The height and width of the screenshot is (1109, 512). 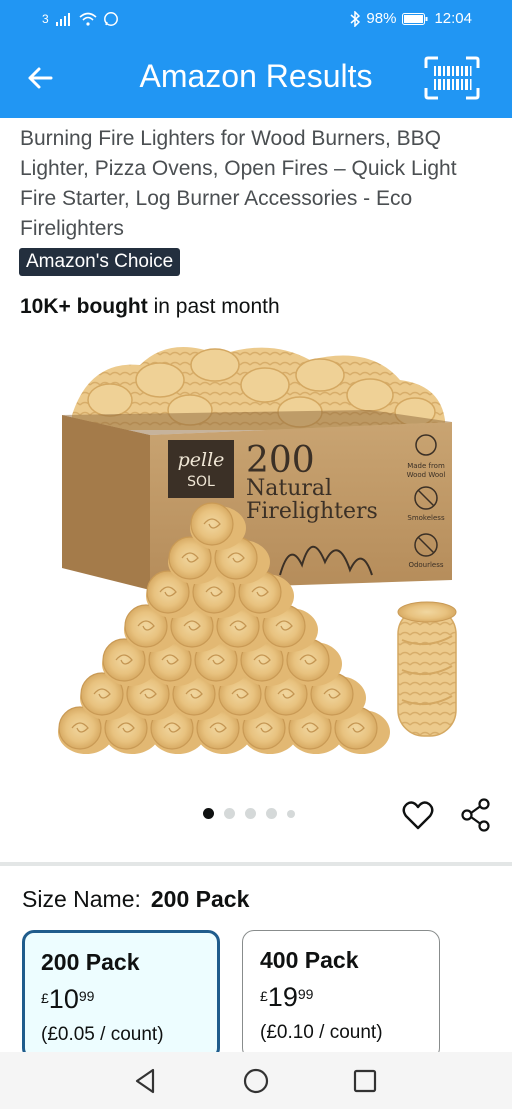 I want to click on nav-home-button, so click(x=256, y=1081).